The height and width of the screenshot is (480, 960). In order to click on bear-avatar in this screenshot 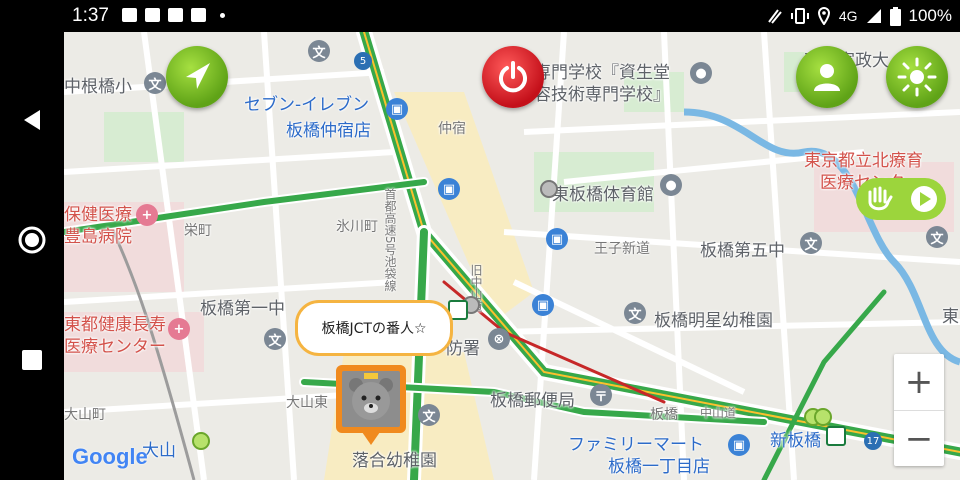, I will do `click(371, 399)`.